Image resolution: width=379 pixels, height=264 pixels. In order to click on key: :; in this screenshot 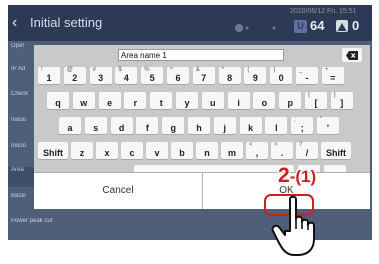, I will do `click(302, 125)`.